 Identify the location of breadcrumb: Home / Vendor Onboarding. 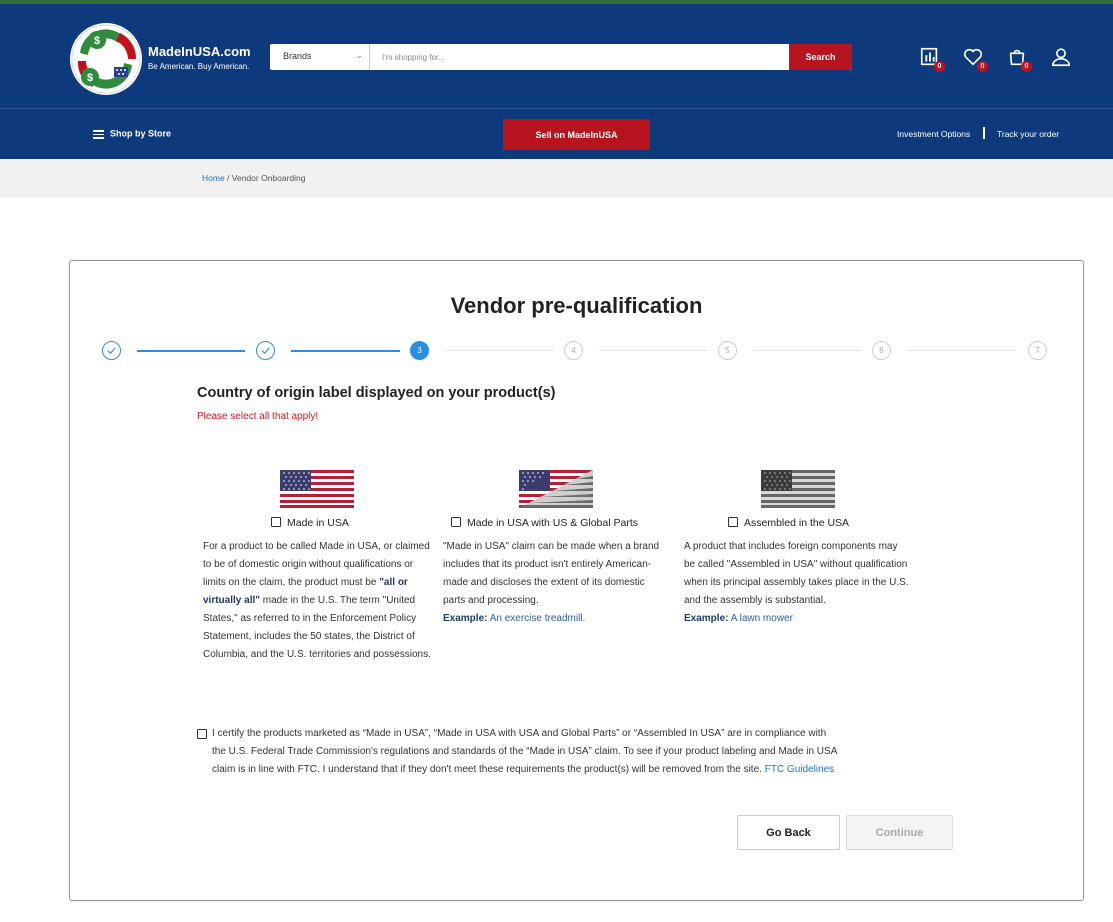
(254, 178).